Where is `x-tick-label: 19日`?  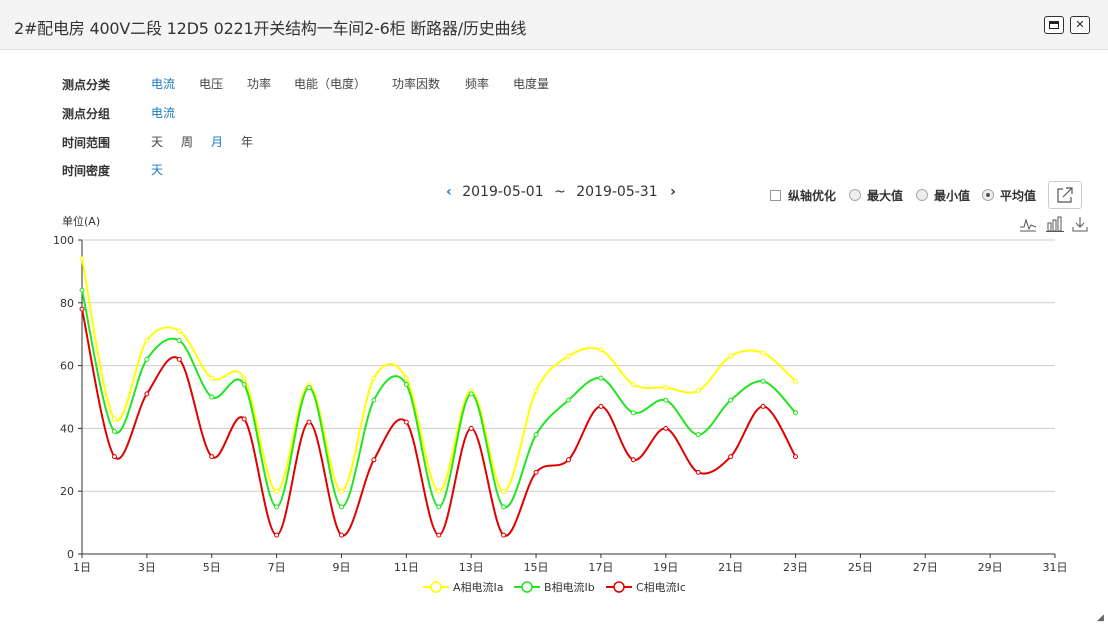 x-tick-label: 19日 is located at coordinates (665, 567).